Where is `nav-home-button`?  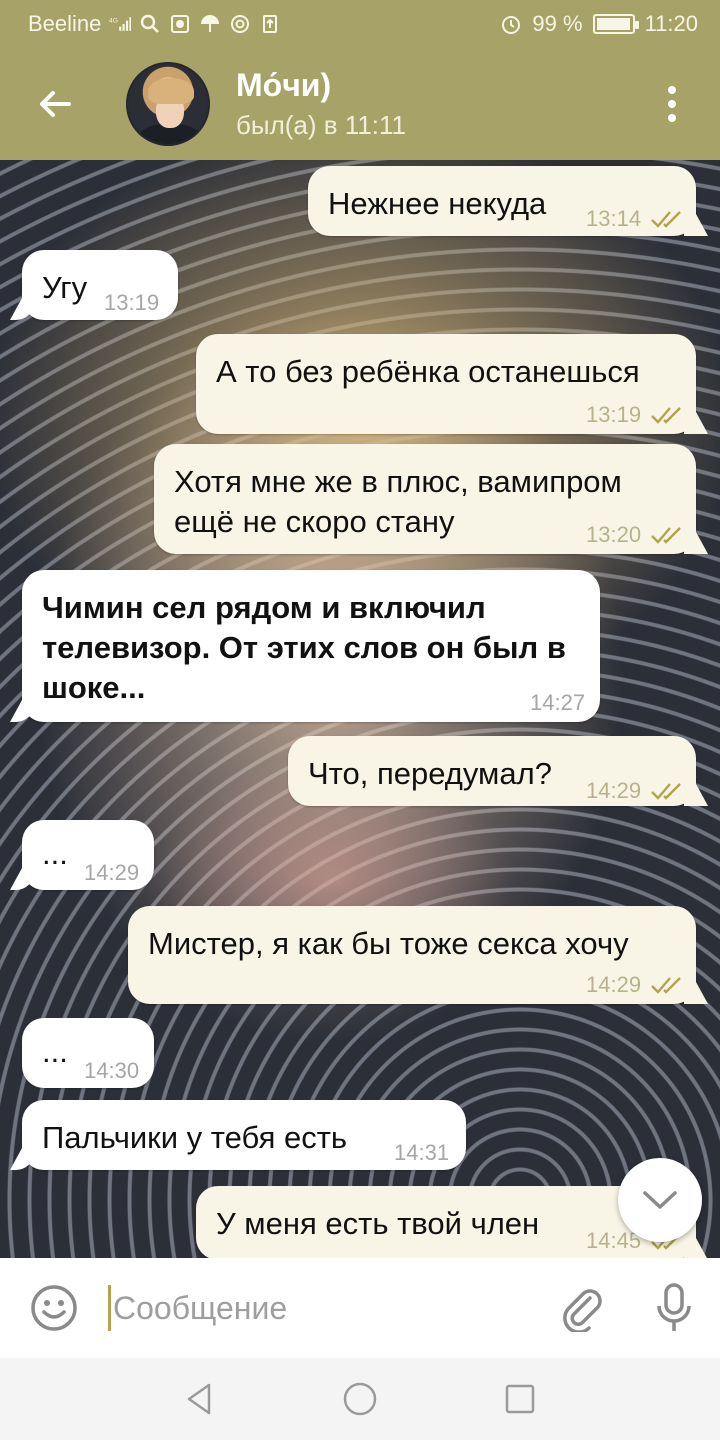 nav-home-button is located at coordinates (360, 1399).